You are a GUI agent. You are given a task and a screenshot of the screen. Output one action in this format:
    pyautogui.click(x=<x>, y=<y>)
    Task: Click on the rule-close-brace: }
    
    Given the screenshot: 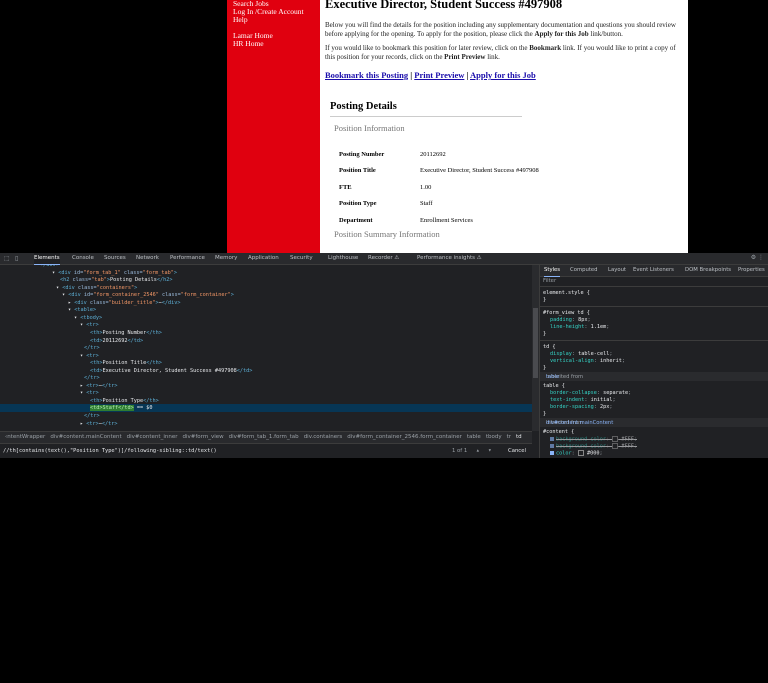 What is the action you would take?
    pyautogui.click(x=545, y=300)
    